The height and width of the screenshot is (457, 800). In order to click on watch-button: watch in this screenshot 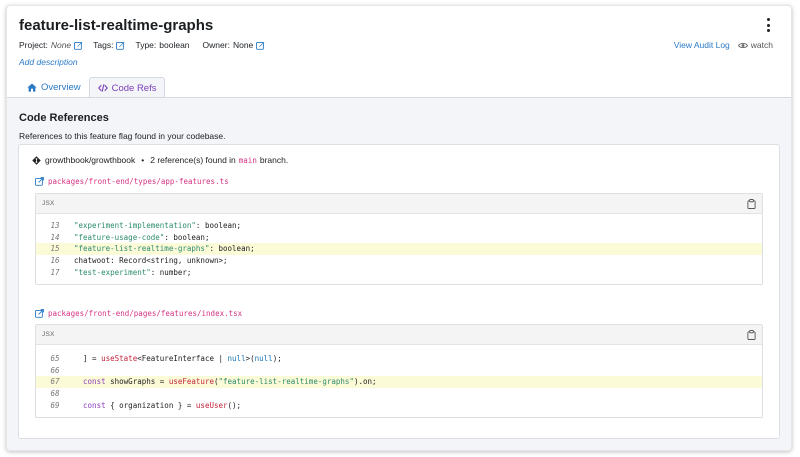, I will do `click(755, 45)`.